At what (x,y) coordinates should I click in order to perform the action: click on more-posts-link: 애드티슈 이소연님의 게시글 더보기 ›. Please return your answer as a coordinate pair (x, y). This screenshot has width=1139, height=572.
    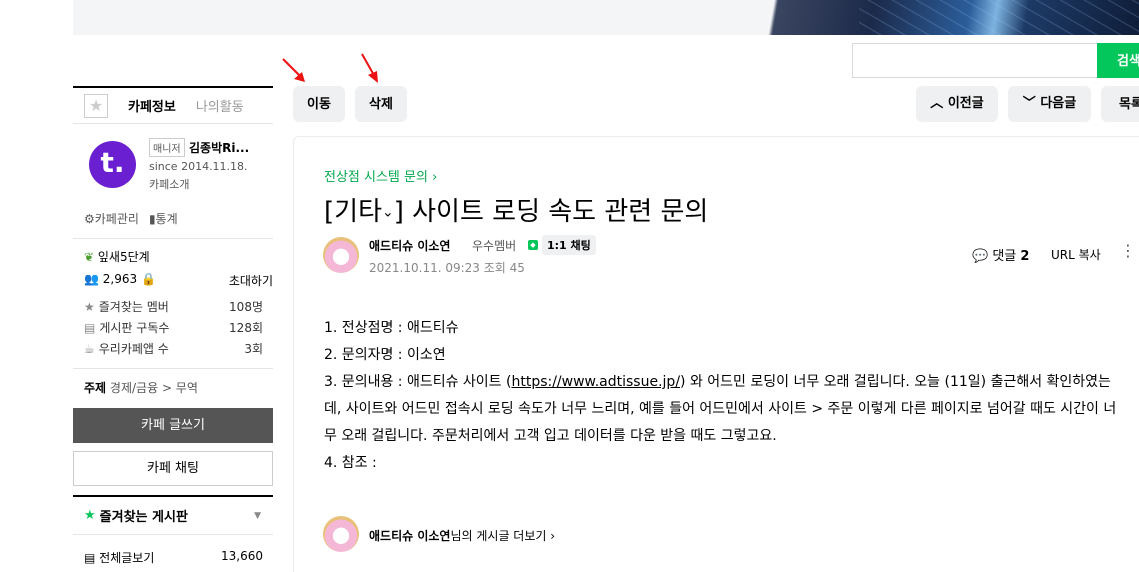
    Looking at the image, I should click on (462, 535).